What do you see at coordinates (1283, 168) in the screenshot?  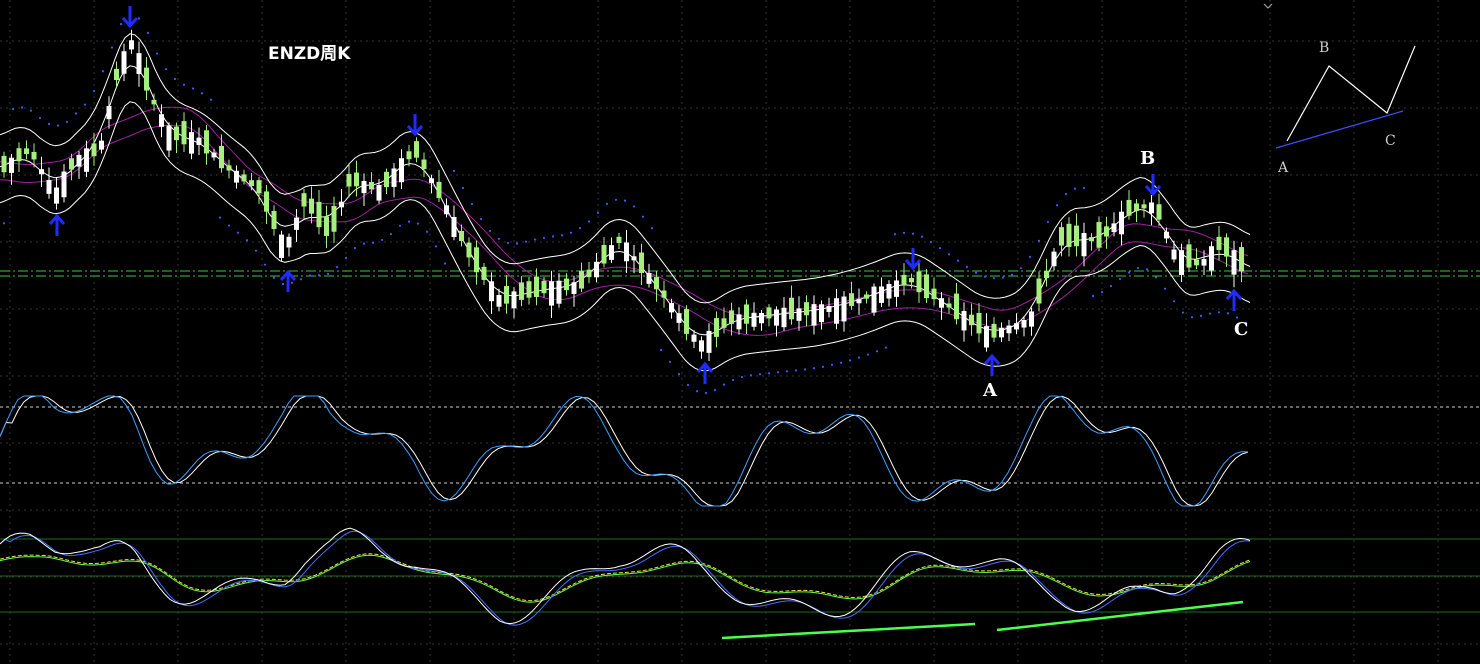 I see `schematic-label-a: A` at bounding box center [1283, 168].